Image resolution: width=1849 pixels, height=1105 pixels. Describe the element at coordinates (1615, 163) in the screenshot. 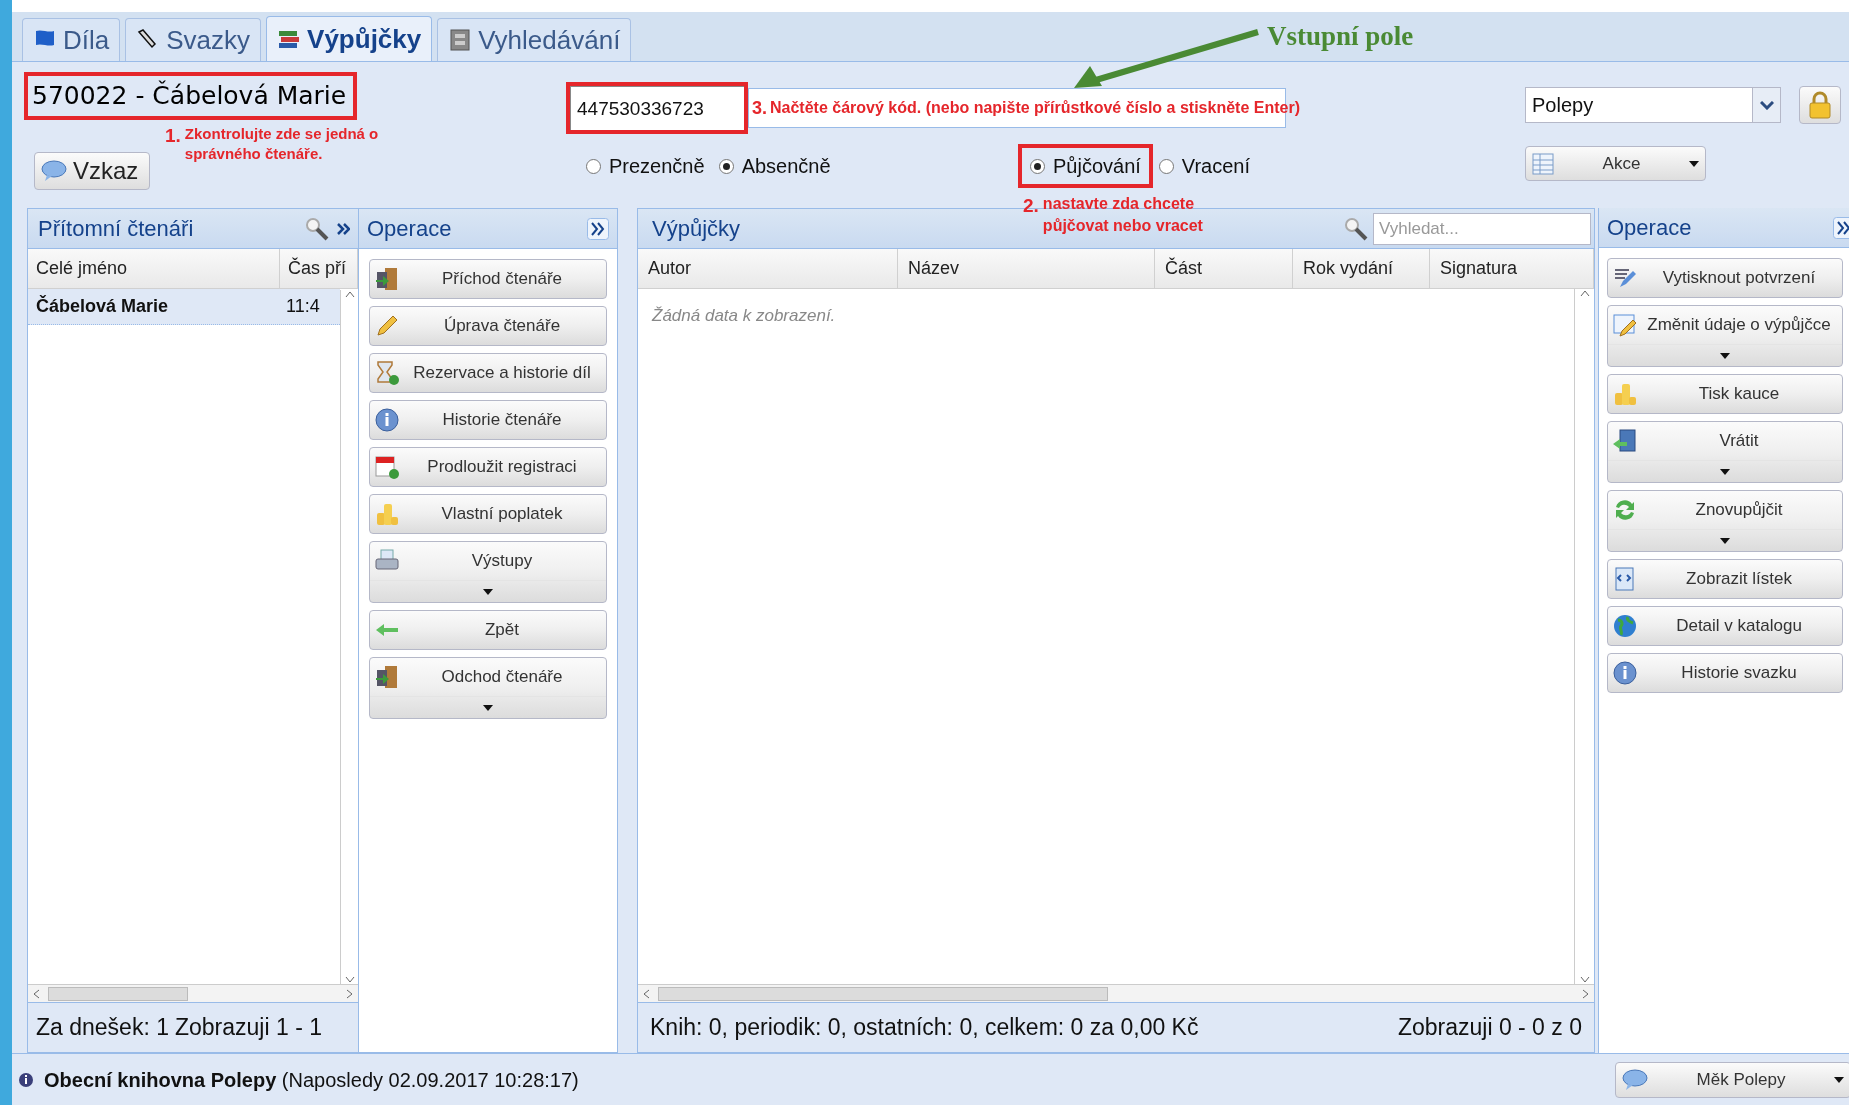

I see `actions-button: Akce` at that location.